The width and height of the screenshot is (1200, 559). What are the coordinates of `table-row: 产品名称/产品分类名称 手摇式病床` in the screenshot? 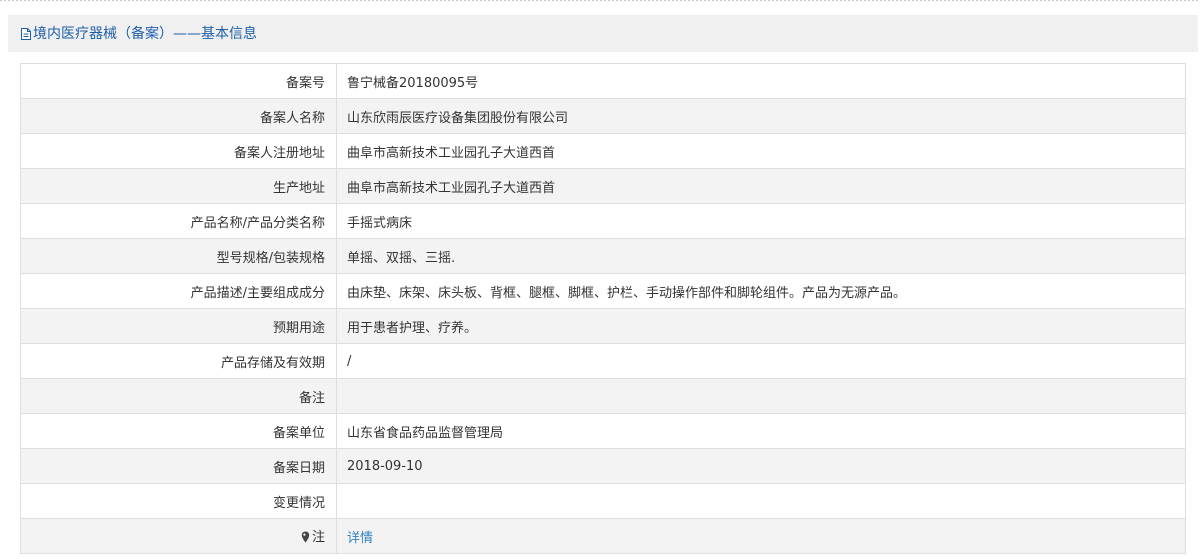 It's located at (603, 221).